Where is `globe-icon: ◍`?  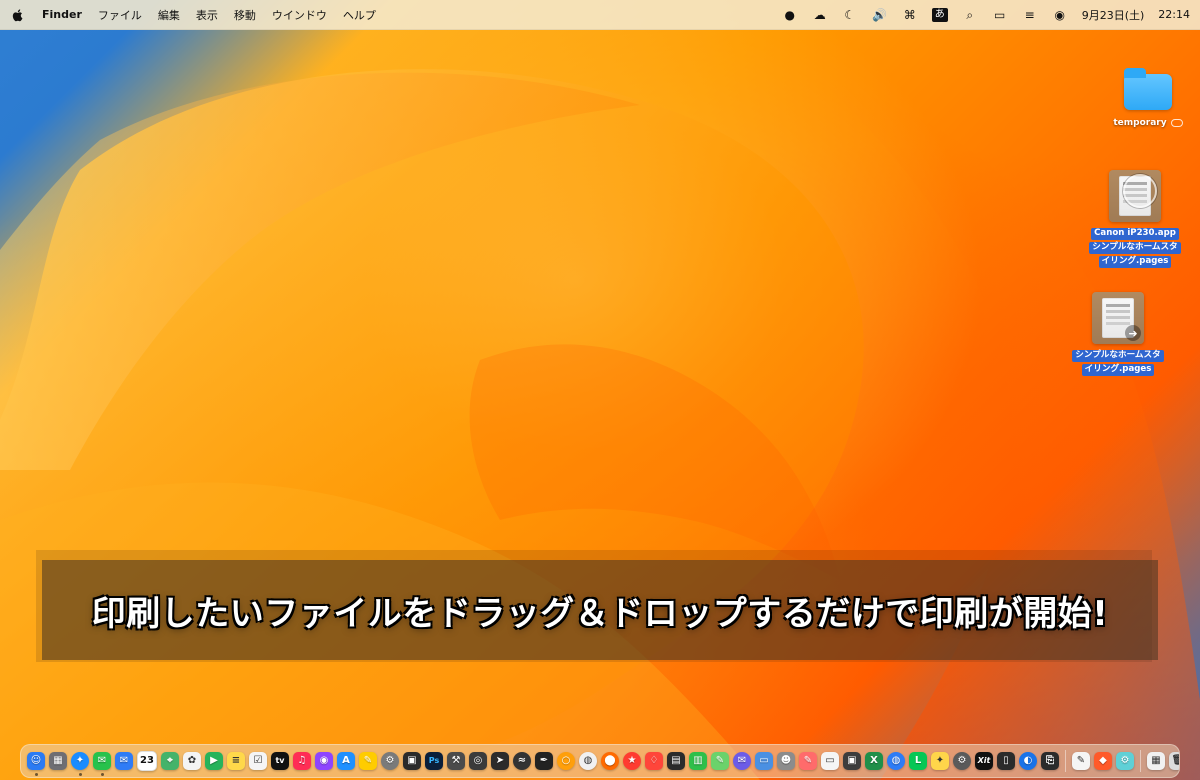 globe-icon: ◍ is located at coordinates (896, 761).